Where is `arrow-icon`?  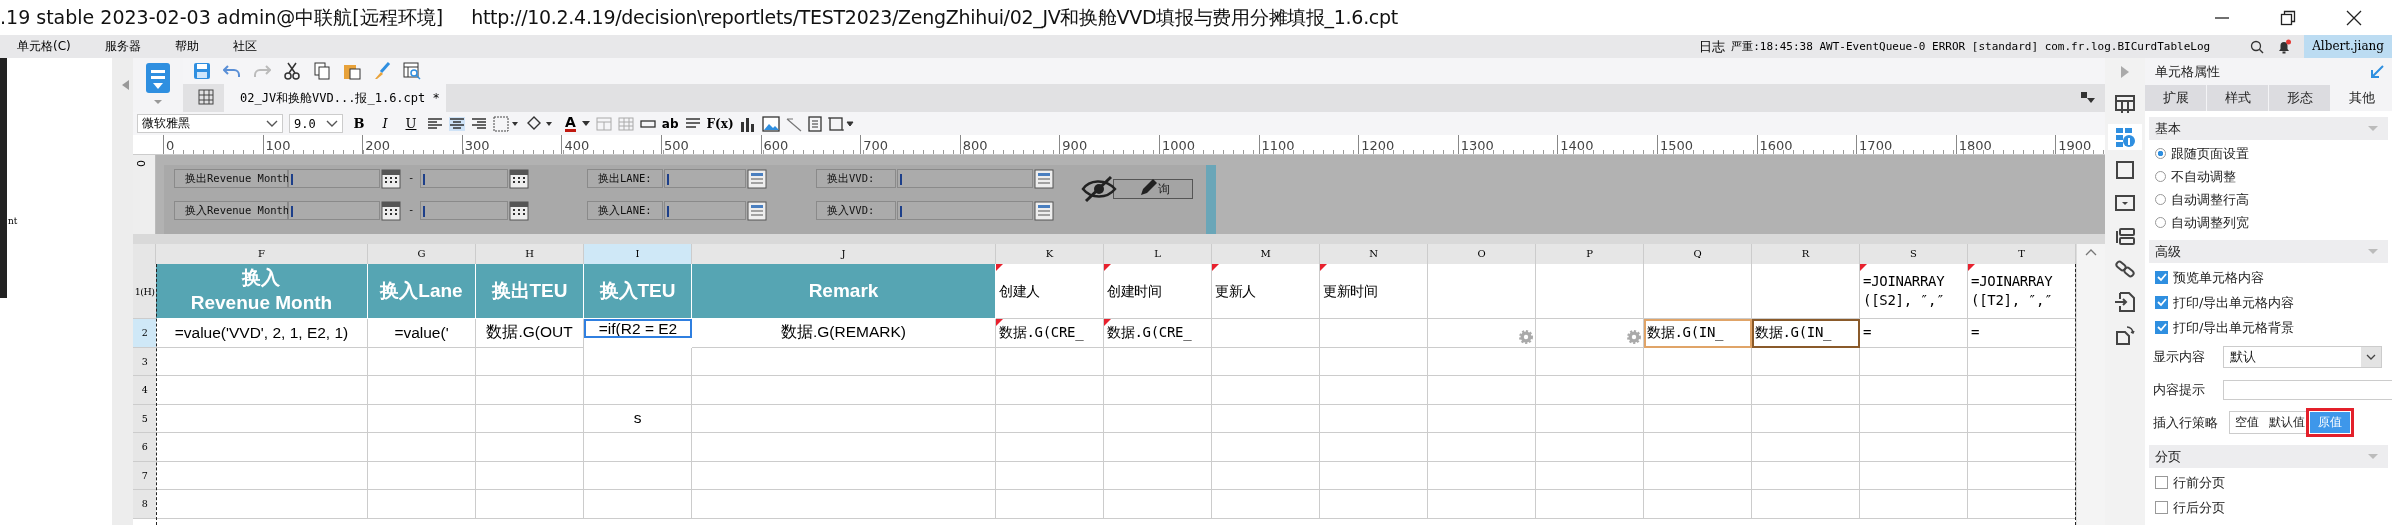
arrow-icon is located at coordinates (2377, 71).